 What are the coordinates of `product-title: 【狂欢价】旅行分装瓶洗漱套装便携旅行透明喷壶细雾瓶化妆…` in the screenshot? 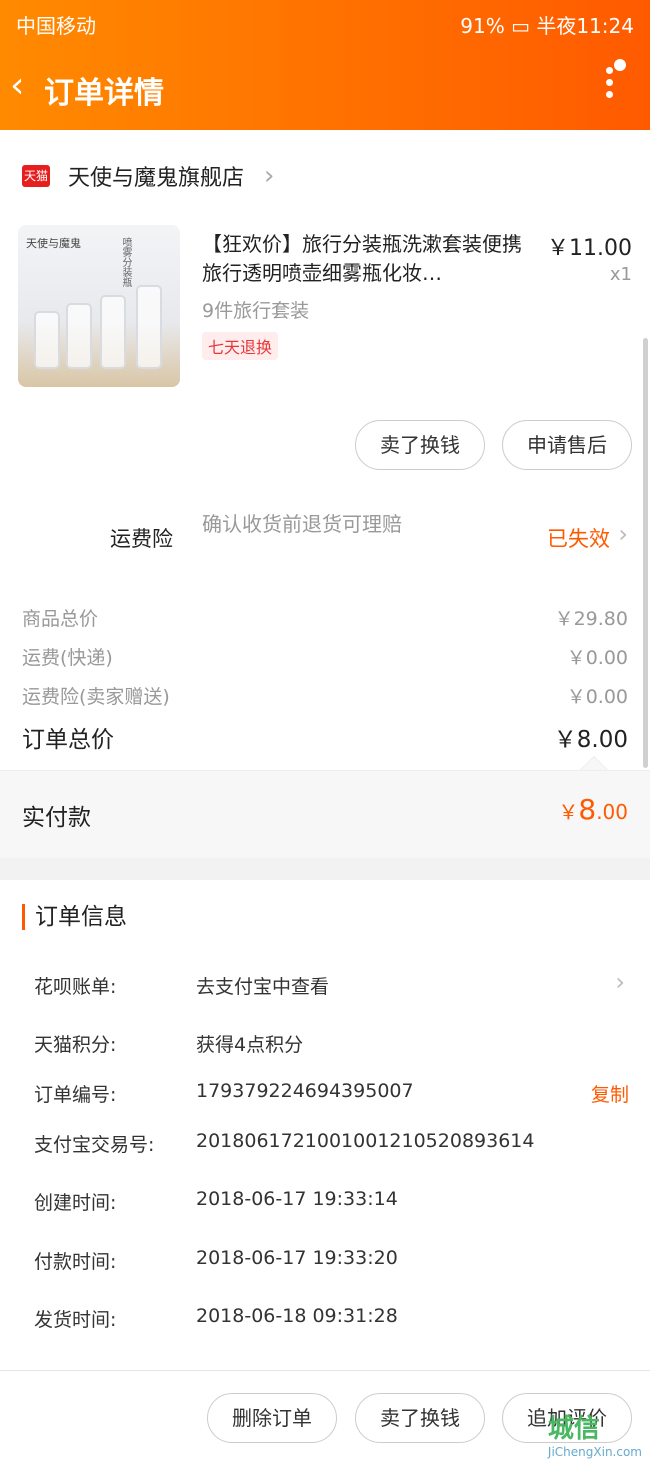 It's located at (369, 259).